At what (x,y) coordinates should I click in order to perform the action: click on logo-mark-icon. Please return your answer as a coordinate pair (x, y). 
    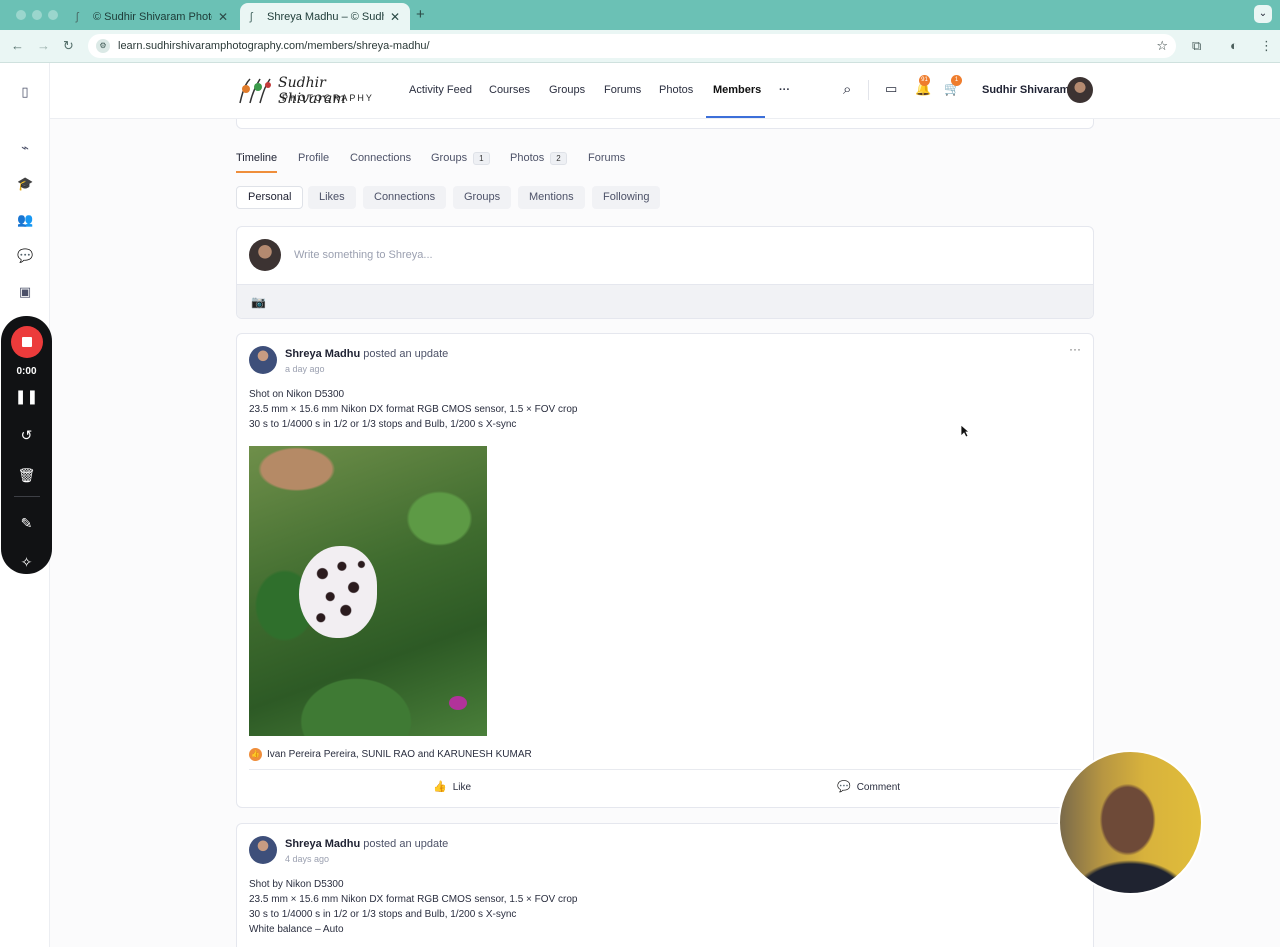
    Looking at the image, I should click on (255, 91).